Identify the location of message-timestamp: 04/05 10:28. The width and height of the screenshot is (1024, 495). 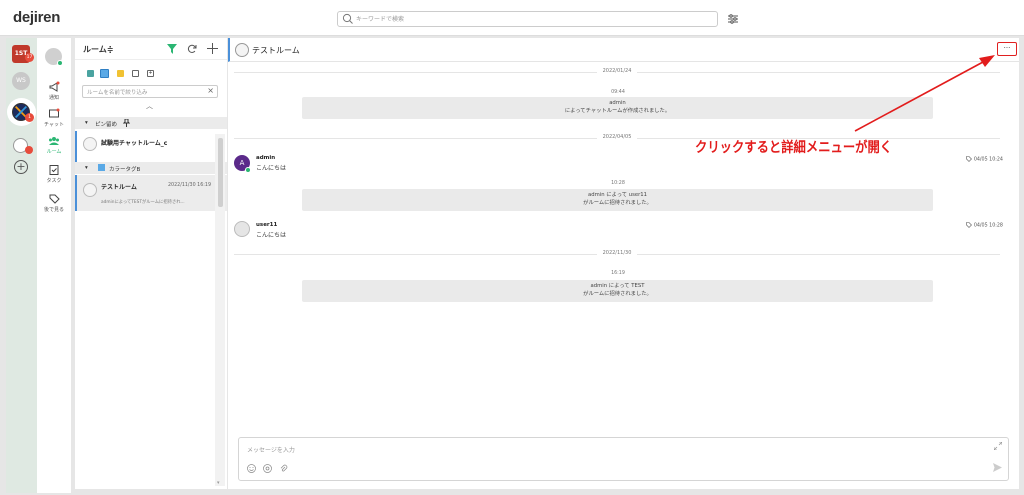
(984, 225).